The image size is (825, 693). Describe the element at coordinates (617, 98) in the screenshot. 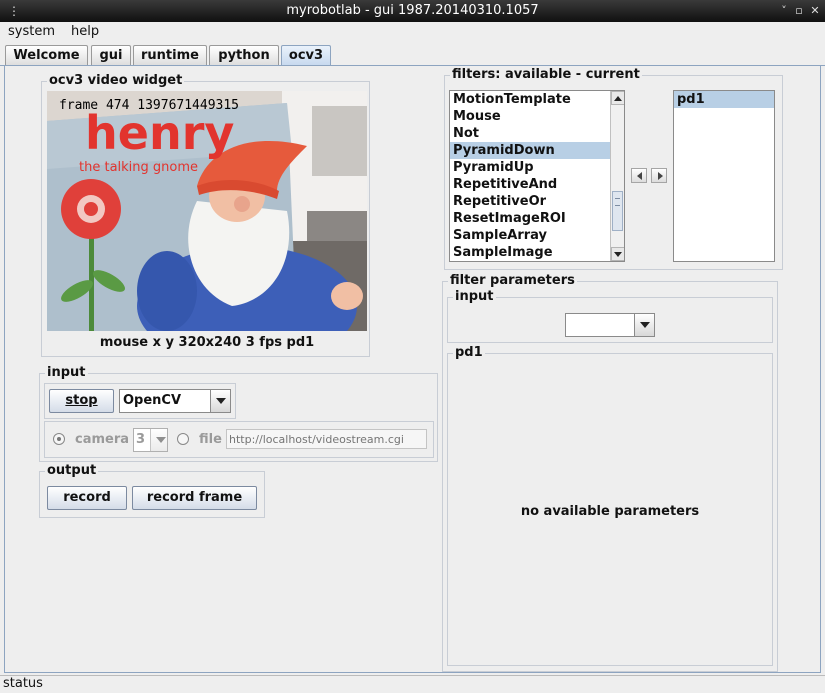

I see `scroll-up-icon` at that location.